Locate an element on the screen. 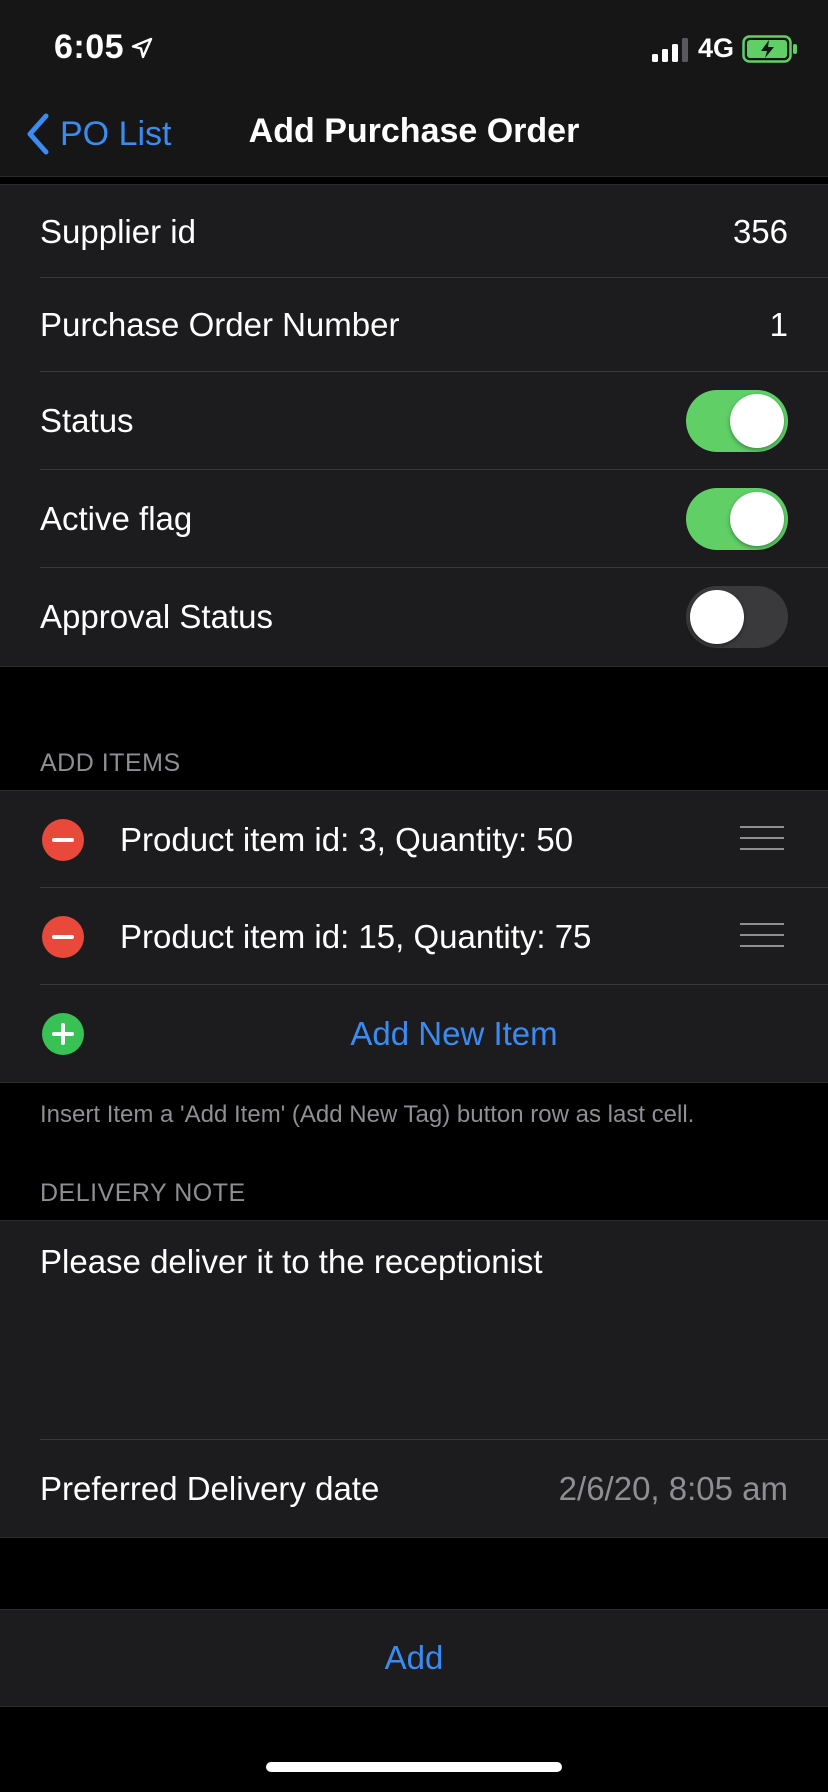  approval-status-toggle is located at coordinates (737, 617).